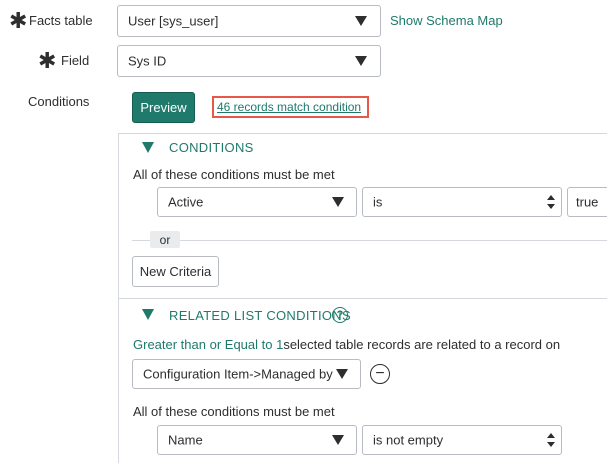  What do you see at coordinates (75, 60) in the screenshot?
I see `field-label: Field` at bounding box center [75, 60].